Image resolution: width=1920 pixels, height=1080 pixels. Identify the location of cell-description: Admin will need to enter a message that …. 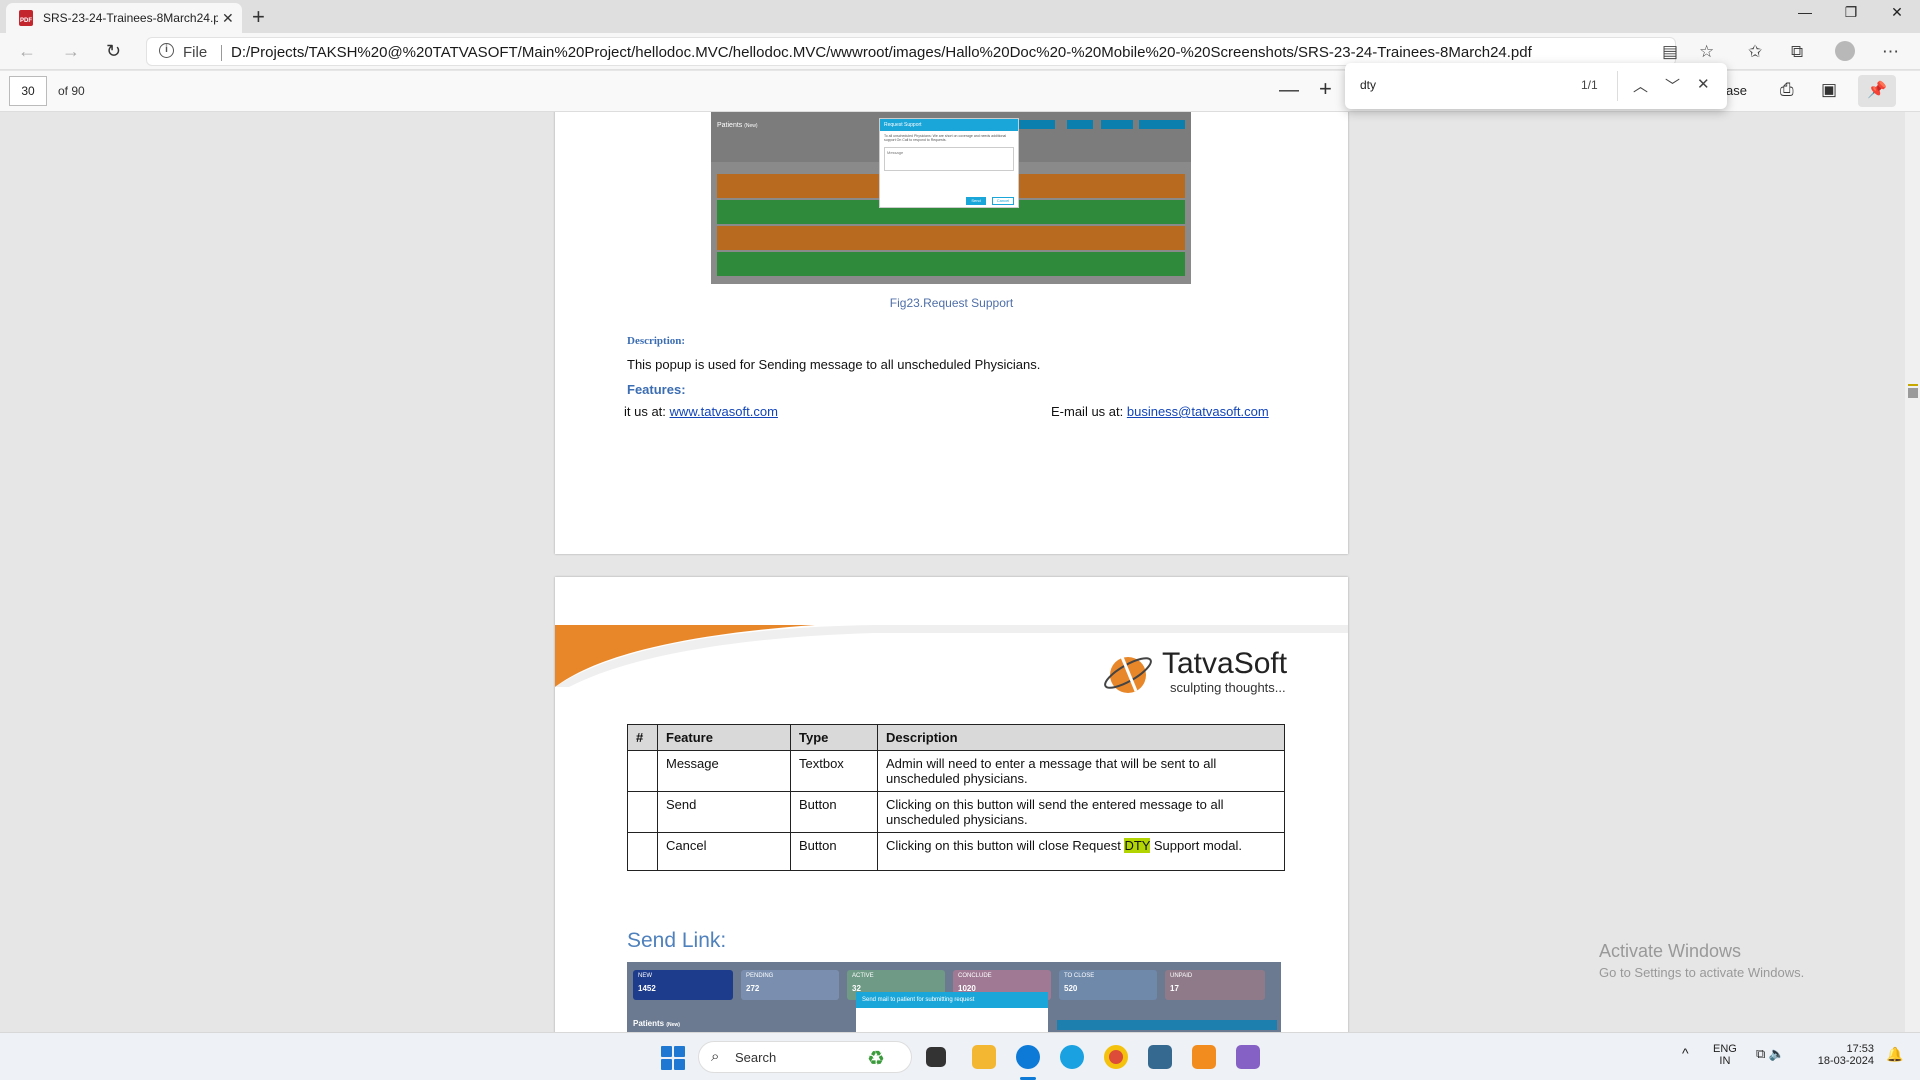
(1081, 771).